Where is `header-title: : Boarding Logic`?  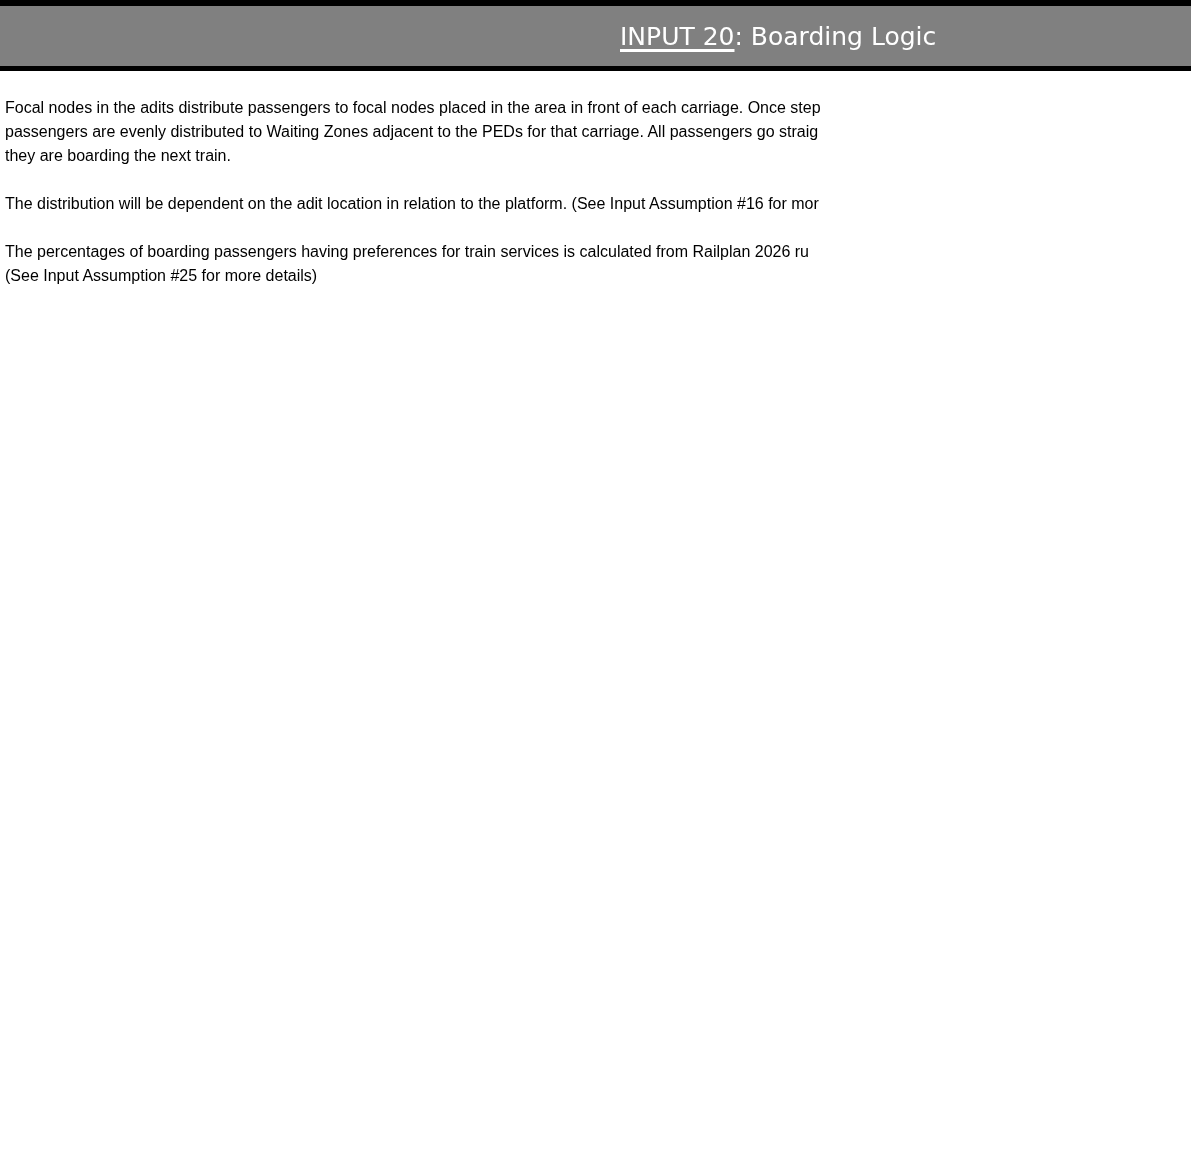
header-title: : Boarding Logic is located at coordinates (835, 36).